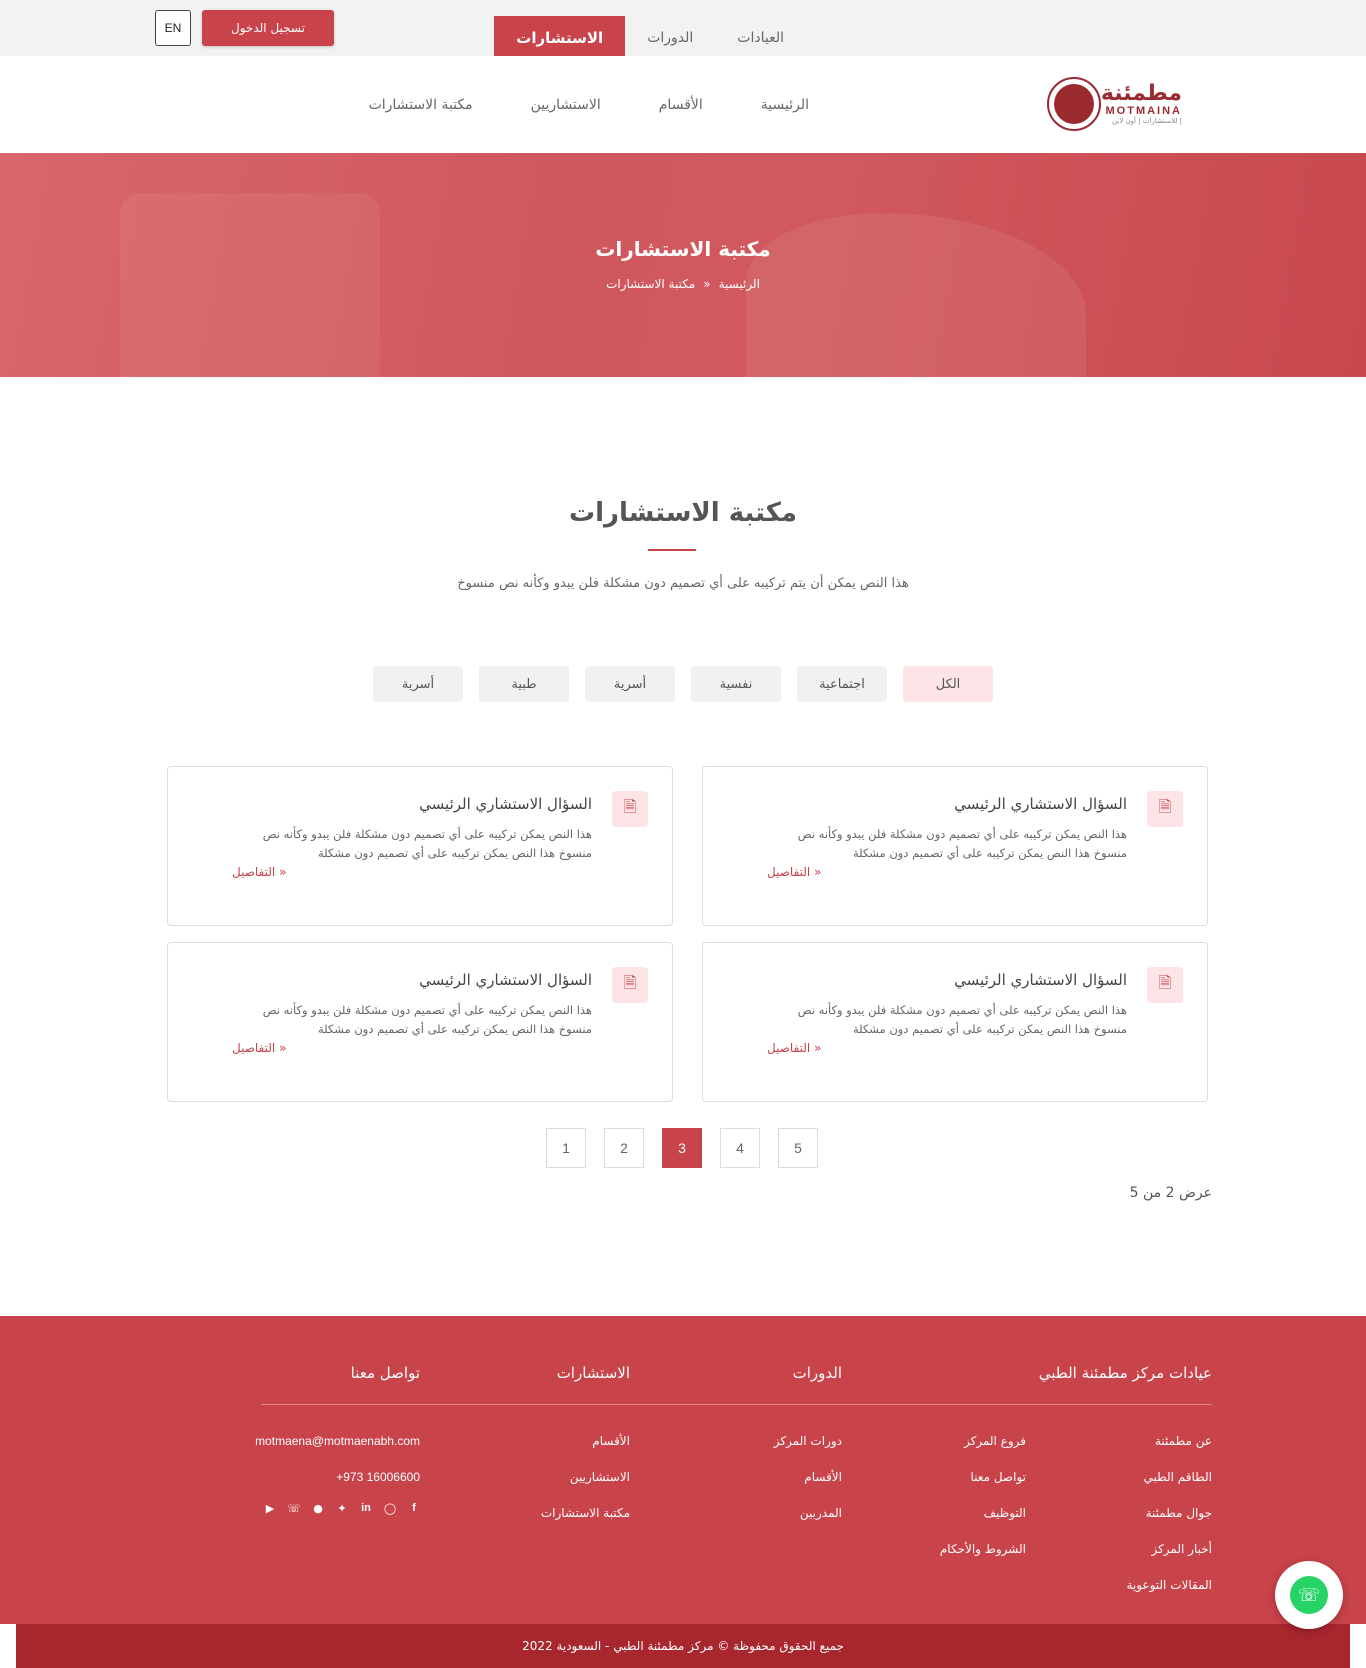 The height and width of the screenshot is (1668, 1366). I want to click on snapchat-icon: ●, so click(318, 1508).